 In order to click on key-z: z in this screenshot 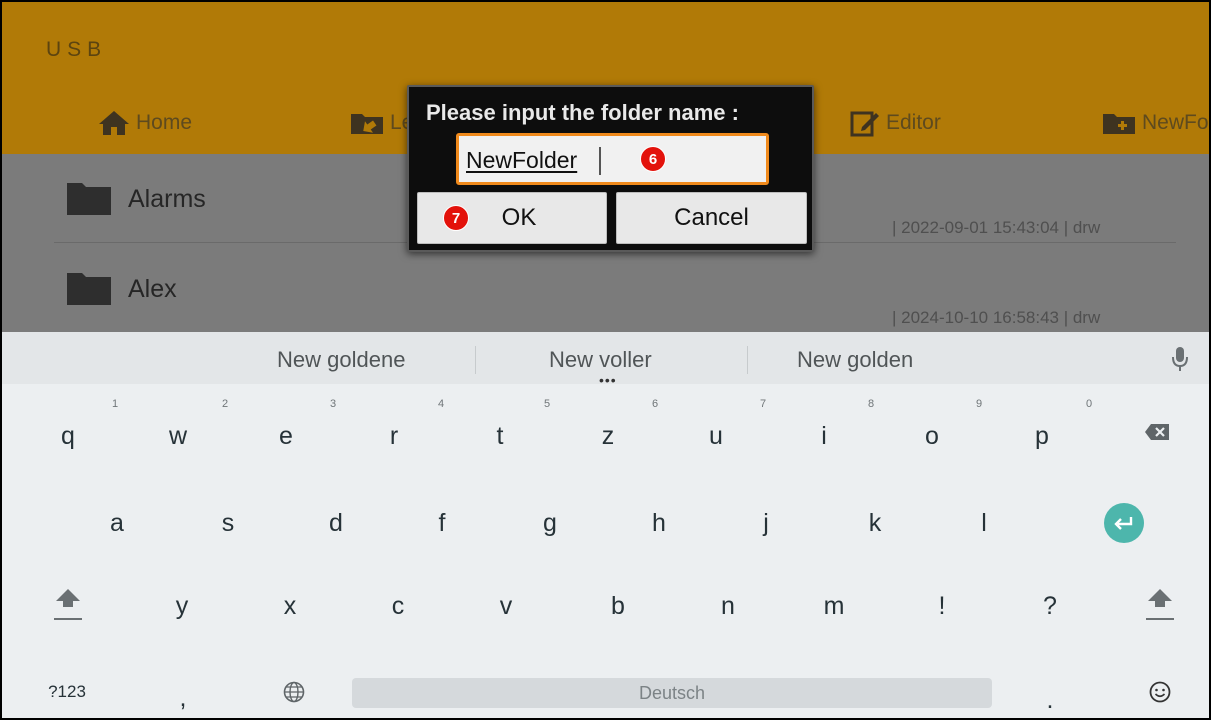, I will do `click(608, 436)`.